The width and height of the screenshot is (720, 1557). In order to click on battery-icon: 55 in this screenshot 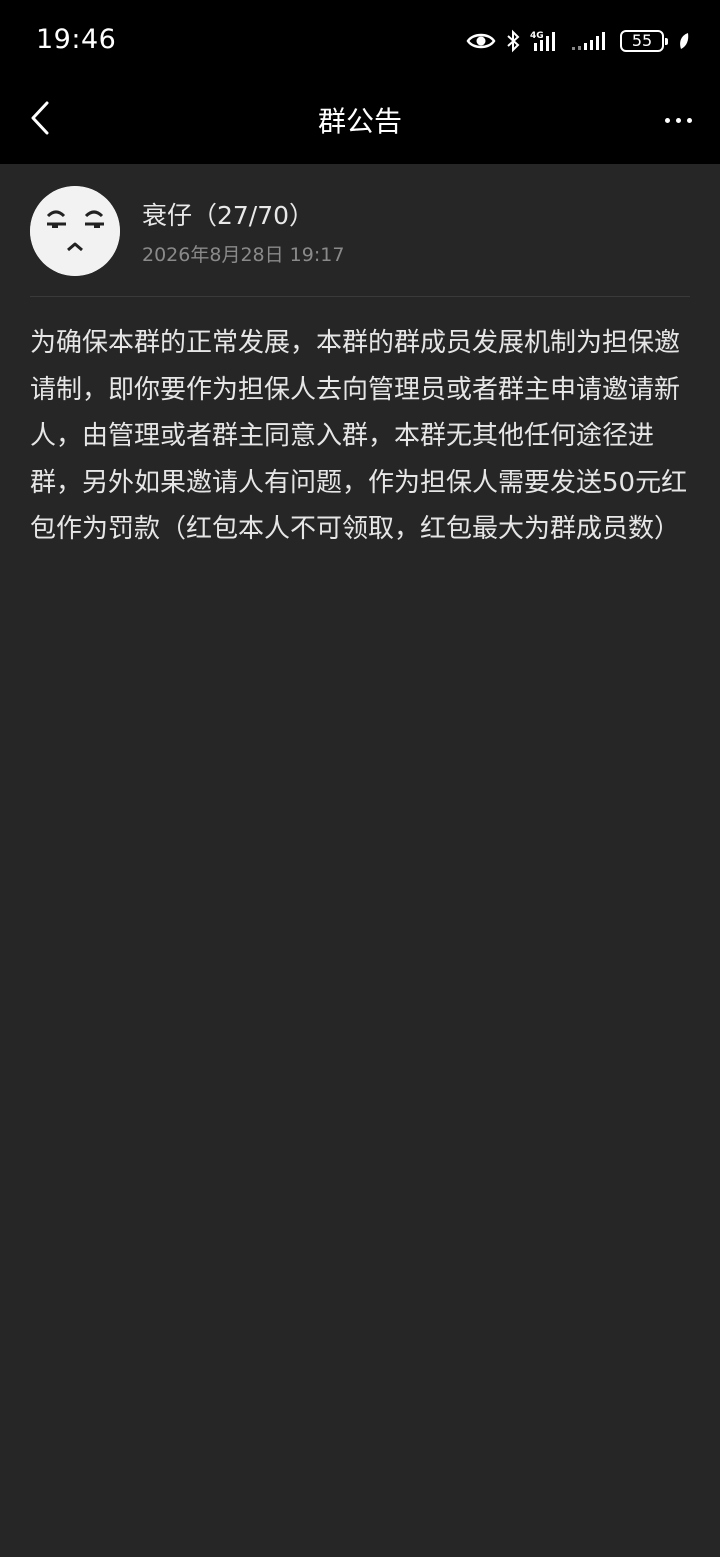, I will do `click(644, 41)`.